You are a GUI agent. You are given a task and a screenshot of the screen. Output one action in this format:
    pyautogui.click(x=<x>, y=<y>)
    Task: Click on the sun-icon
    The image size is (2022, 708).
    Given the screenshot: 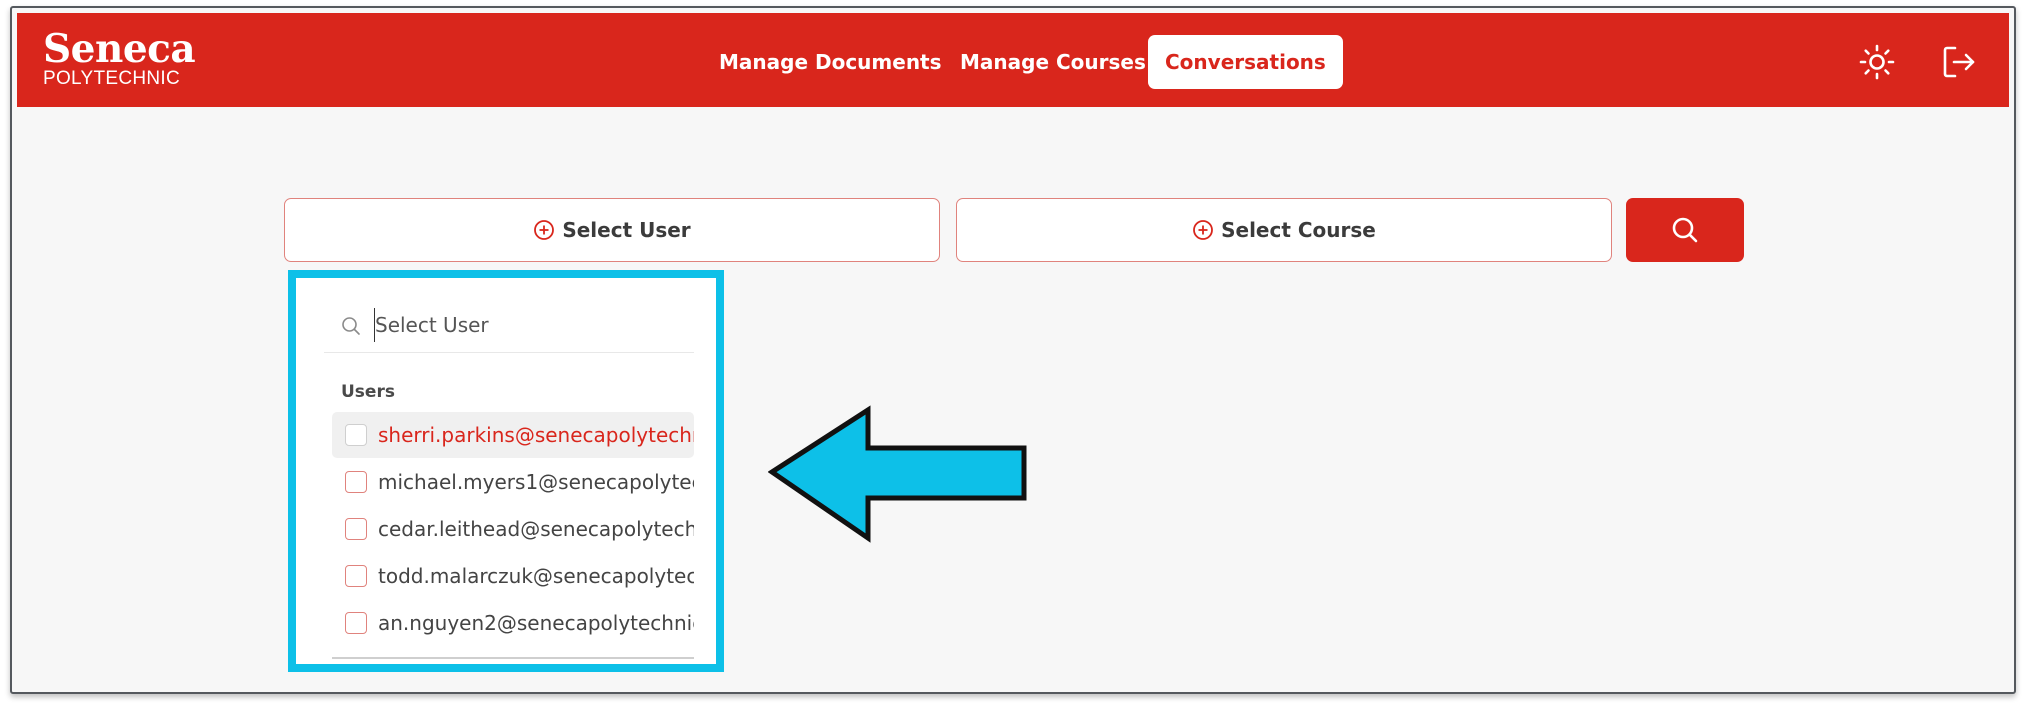 What is the action you would take?
    pyautogui.click(x=1877, y=62)
    